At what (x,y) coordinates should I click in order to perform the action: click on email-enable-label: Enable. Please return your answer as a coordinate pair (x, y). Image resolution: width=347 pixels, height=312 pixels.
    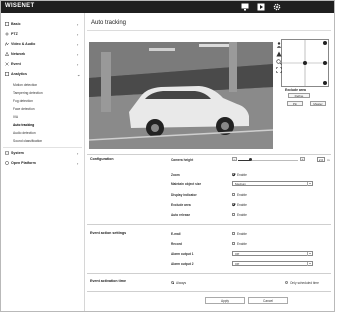
    Looking at the image, I should click on (242, 234).